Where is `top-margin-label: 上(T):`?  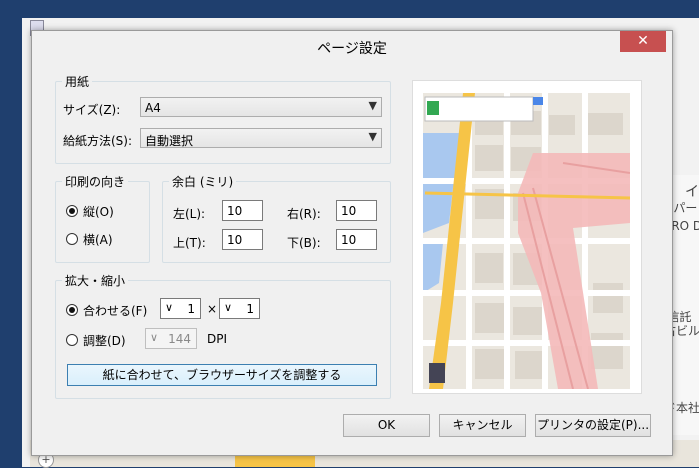 top-margin-label: 上(T): is located at coordinates (189, 243).